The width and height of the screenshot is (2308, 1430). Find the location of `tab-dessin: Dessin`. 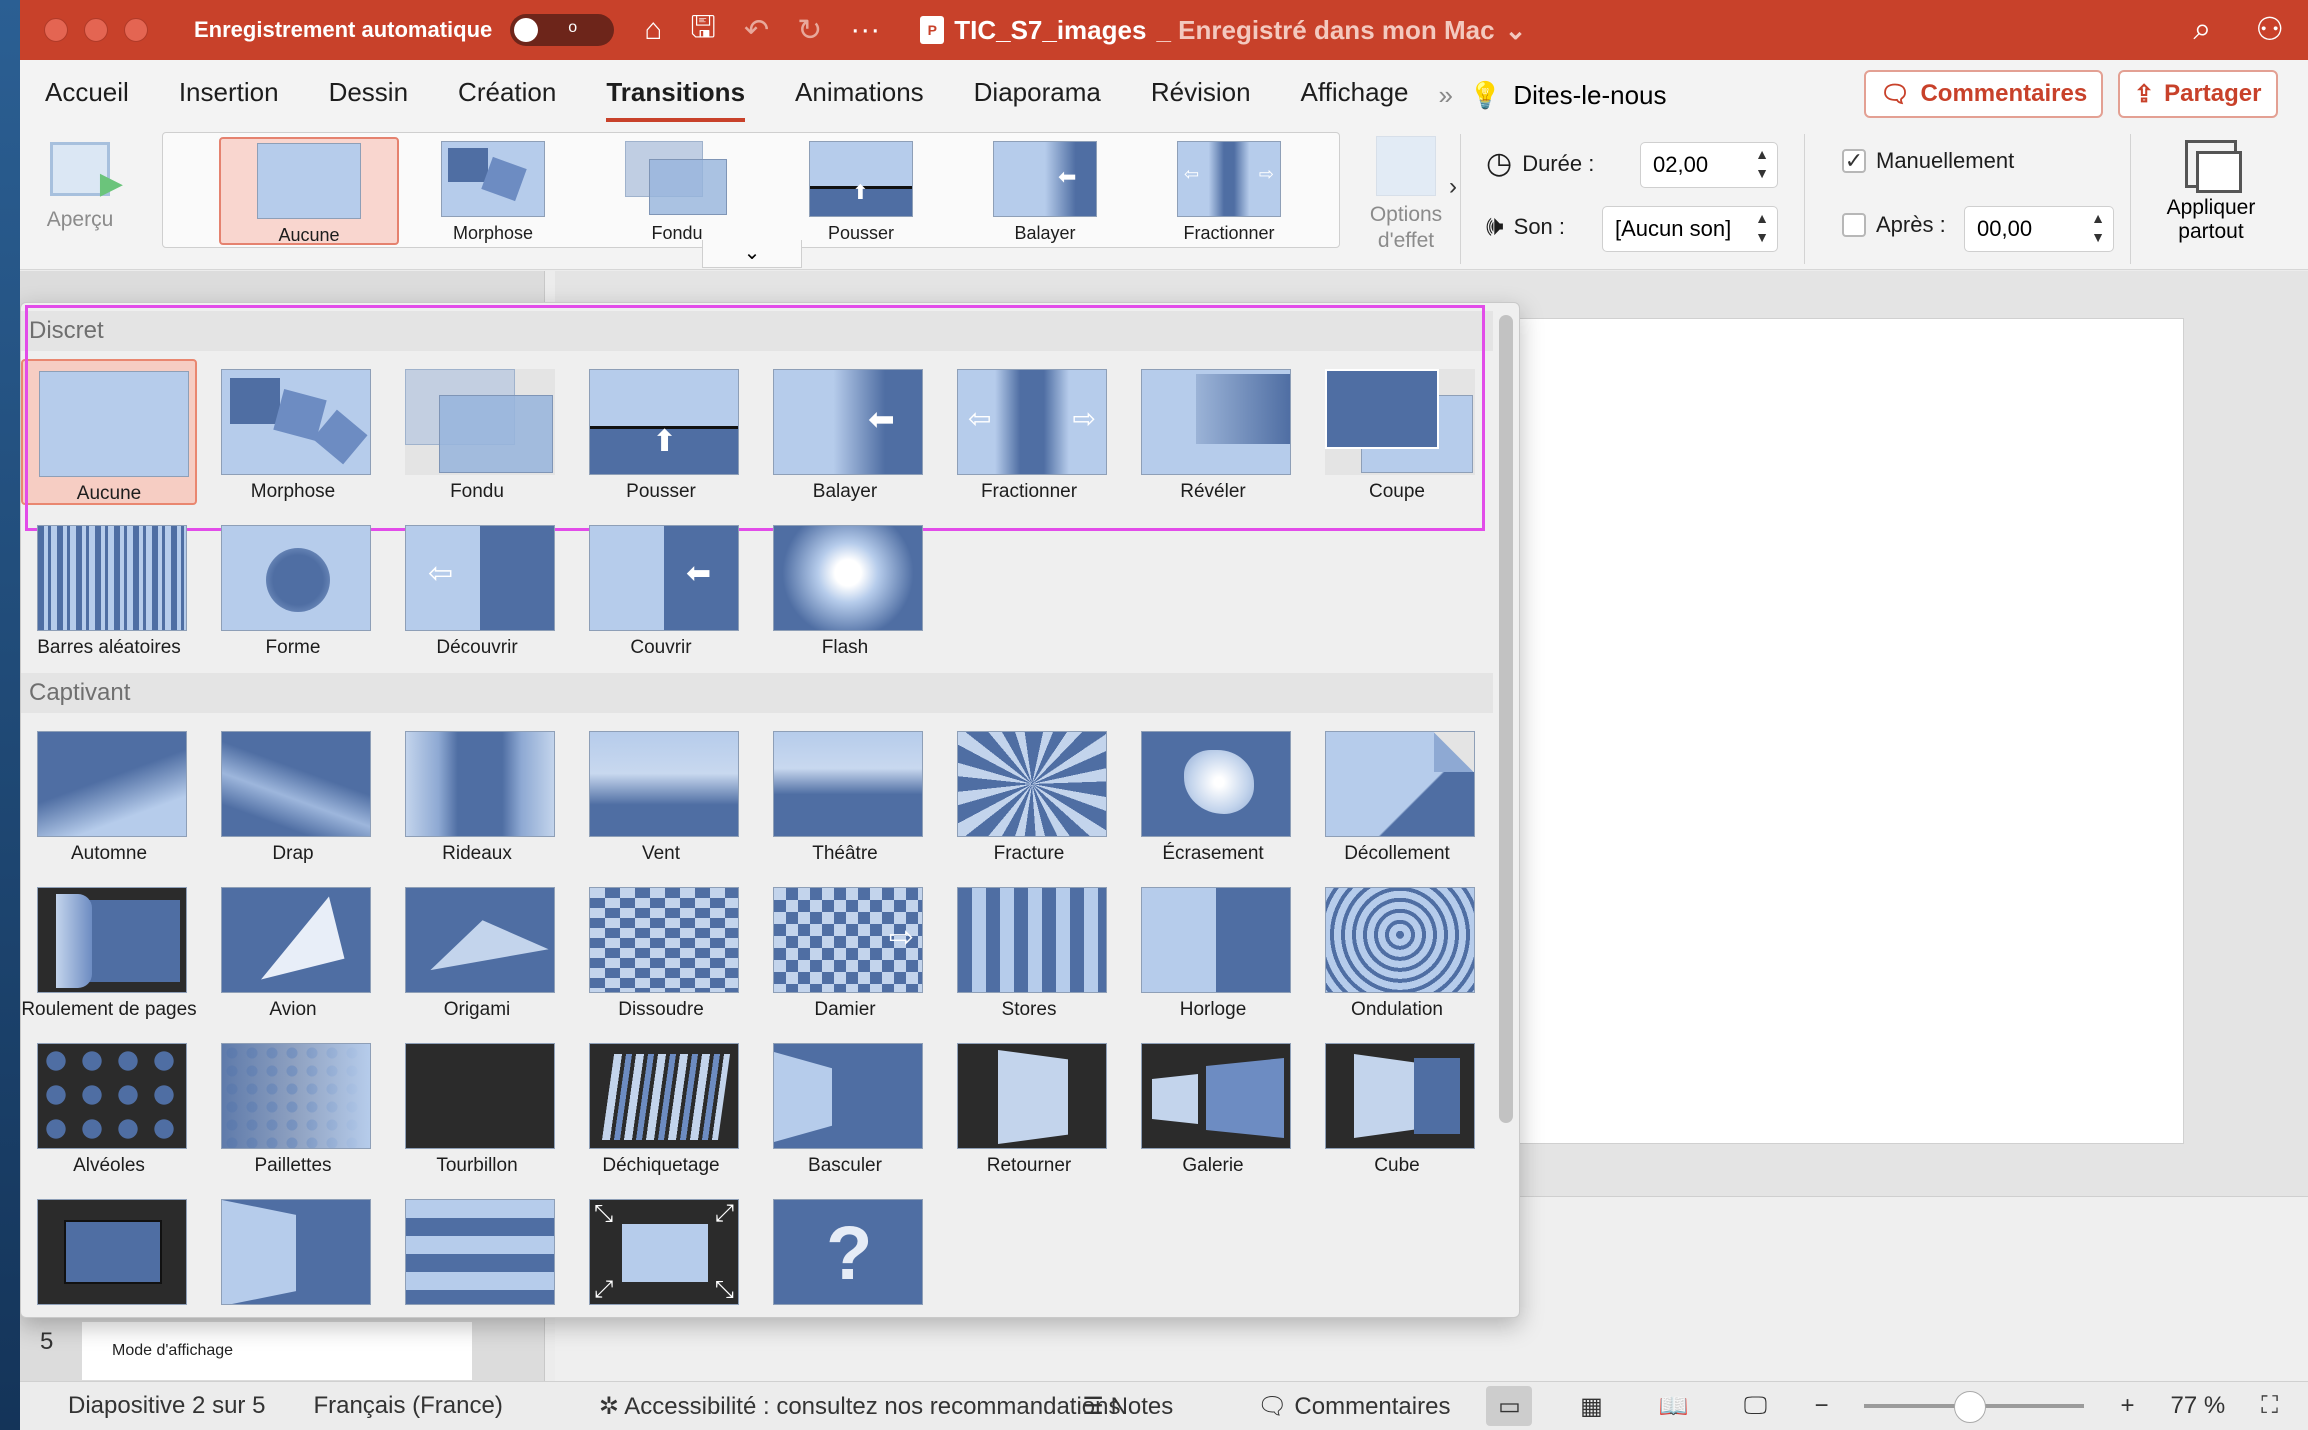

tab-dessin: Dessin is located at coordinates (368, 95).